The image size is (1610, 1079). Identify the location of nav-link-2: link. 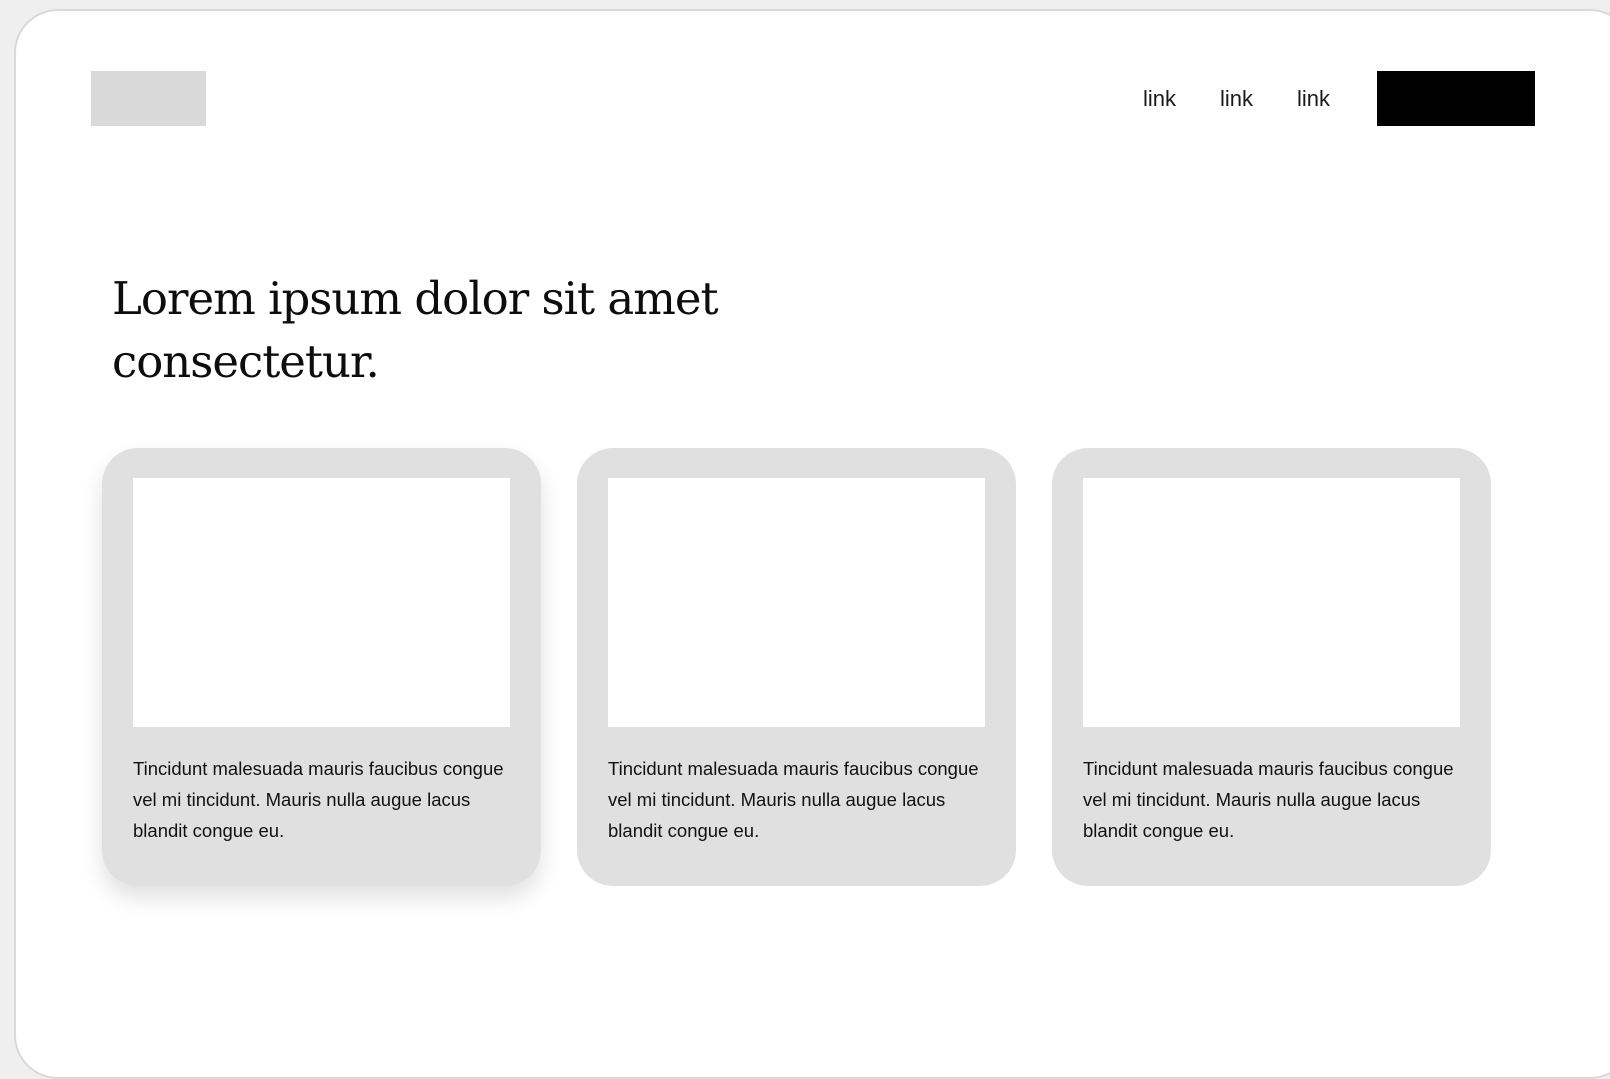
(1236, 99).